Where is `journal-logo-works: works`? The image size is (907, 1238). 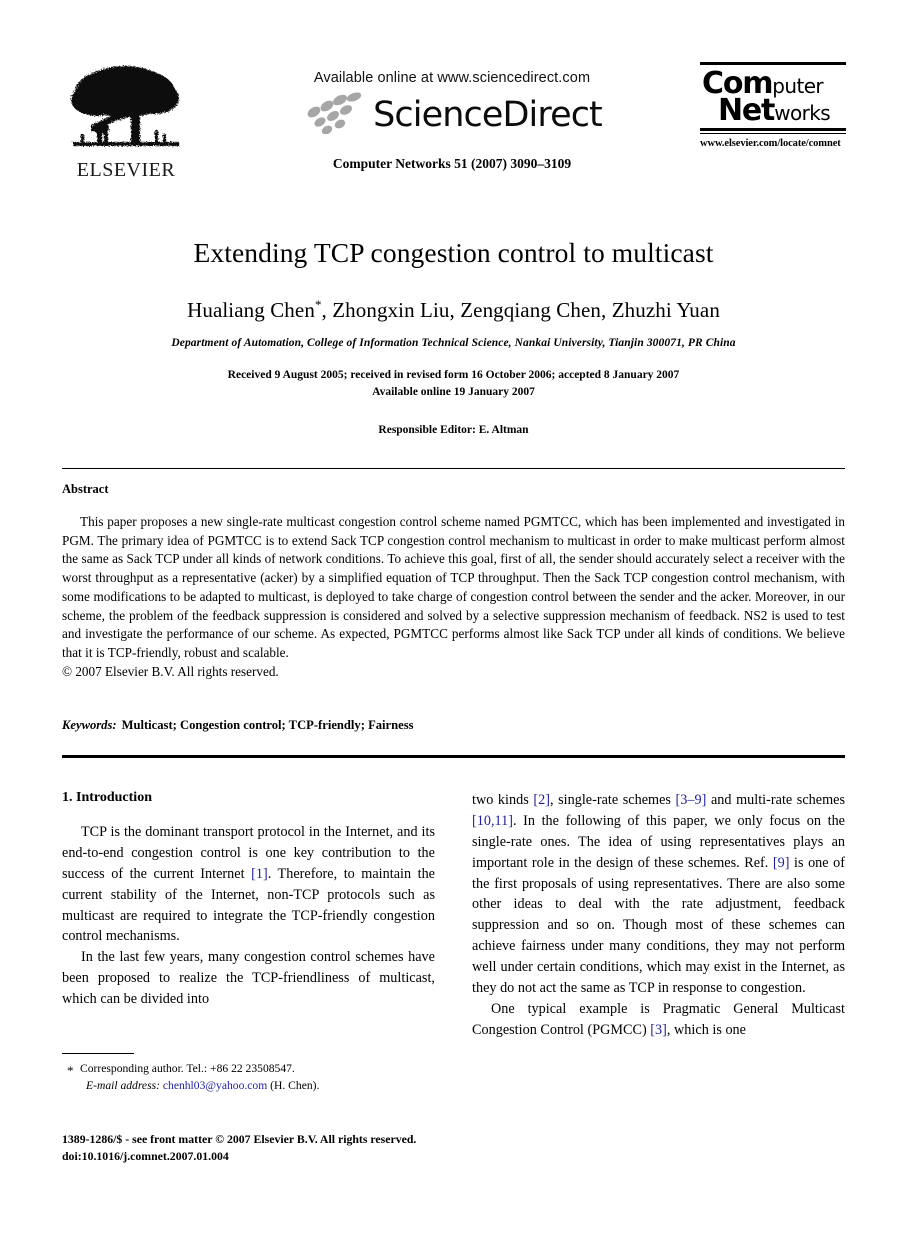 journal-logo-works: works is located at coordinates (802, 112).